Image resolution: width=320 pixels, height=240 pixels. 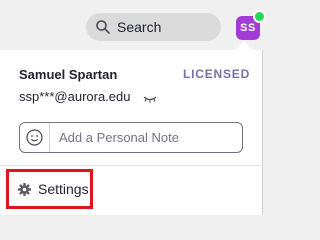 I want to click on smiley-icon, so click(x=34, y=137).